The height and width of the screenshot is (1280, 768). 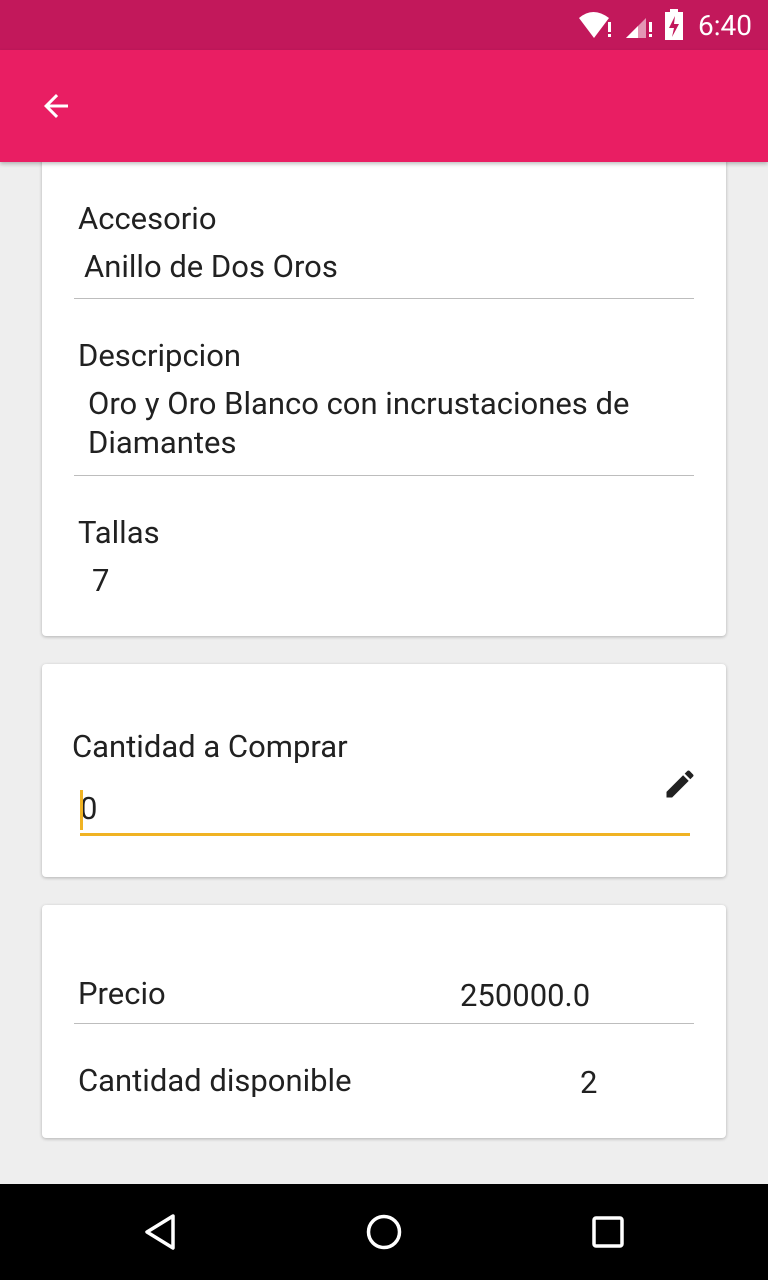 I want to click on status-bar: 6:40, so click(x=384, y=25).